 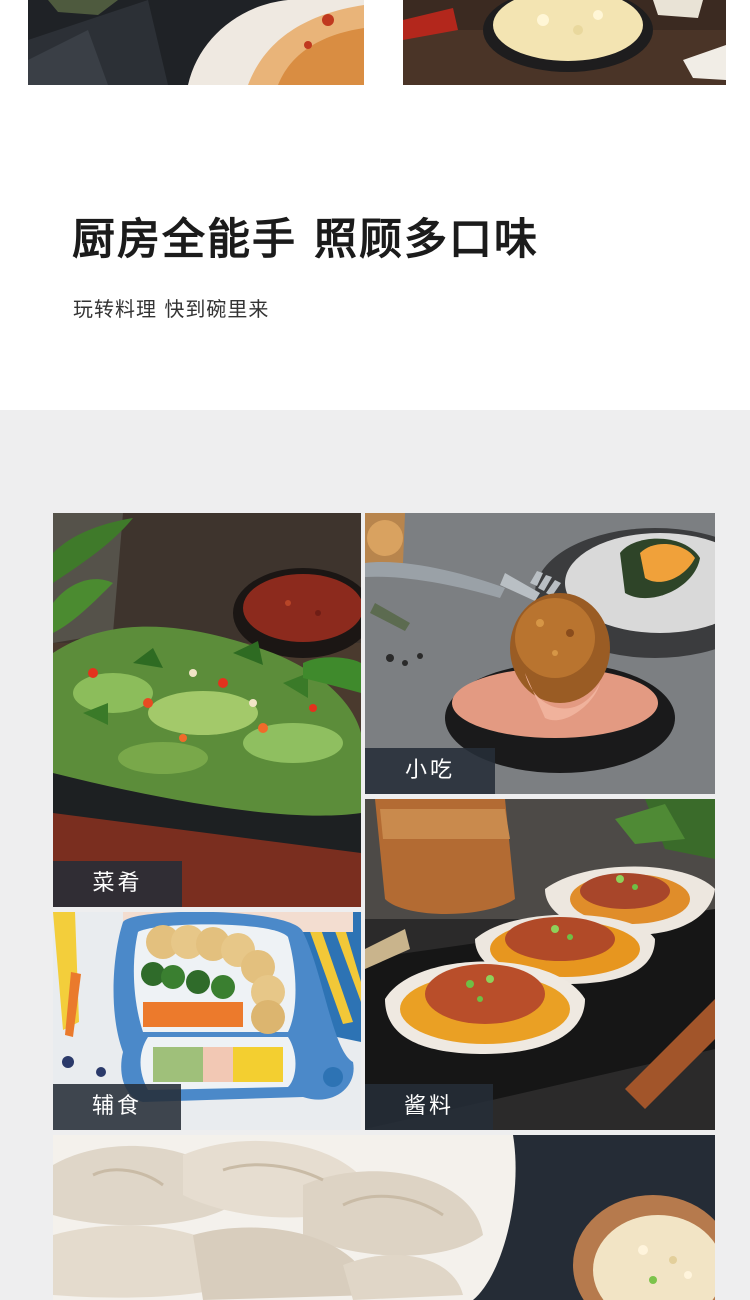 What do you see at coordinates (430, 771) in the screenshot?
I see `category-label-snacks: 小吃` at bounding box center [430, 771].